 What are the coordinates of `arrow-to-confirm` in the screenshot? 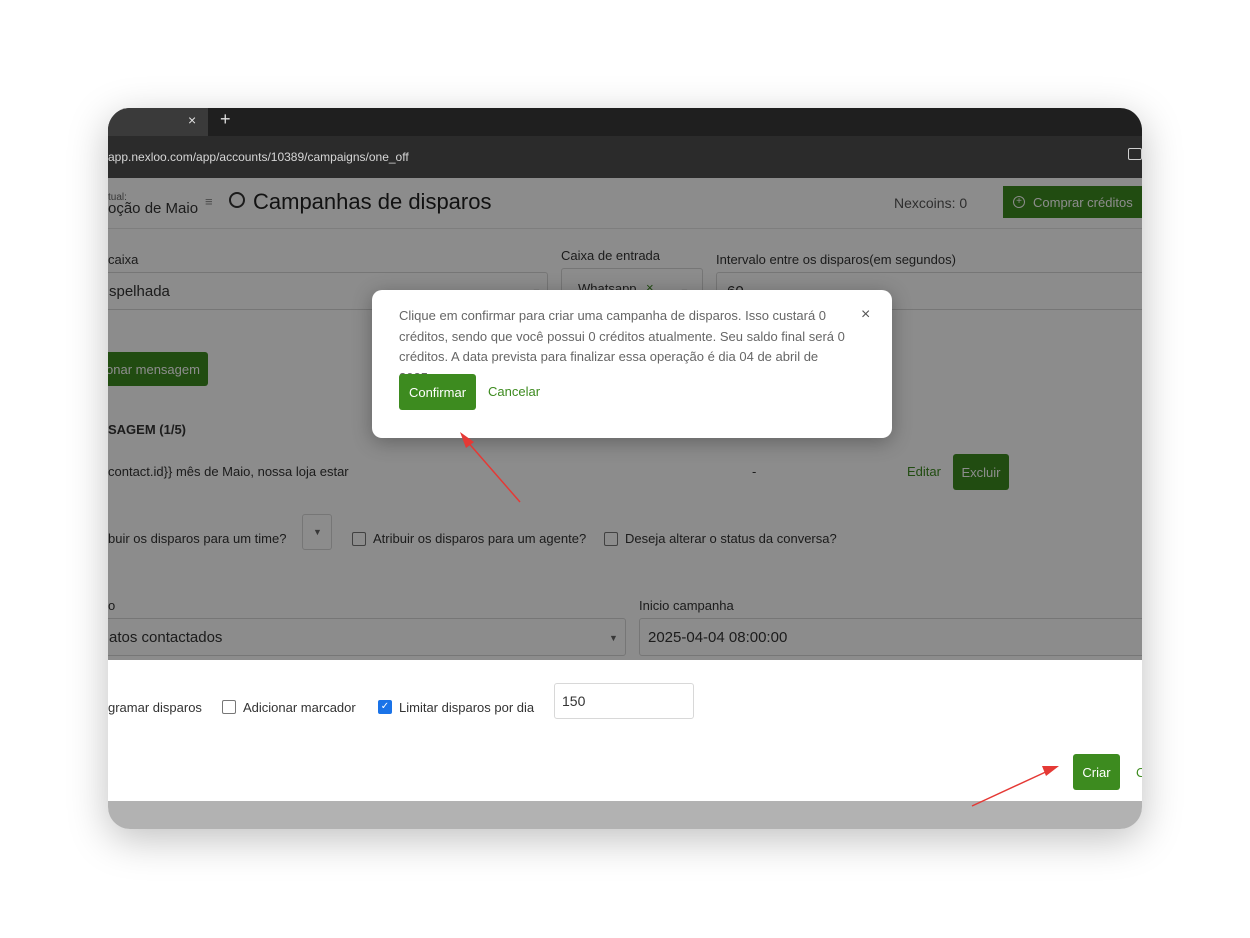 It's located at (490, 467).